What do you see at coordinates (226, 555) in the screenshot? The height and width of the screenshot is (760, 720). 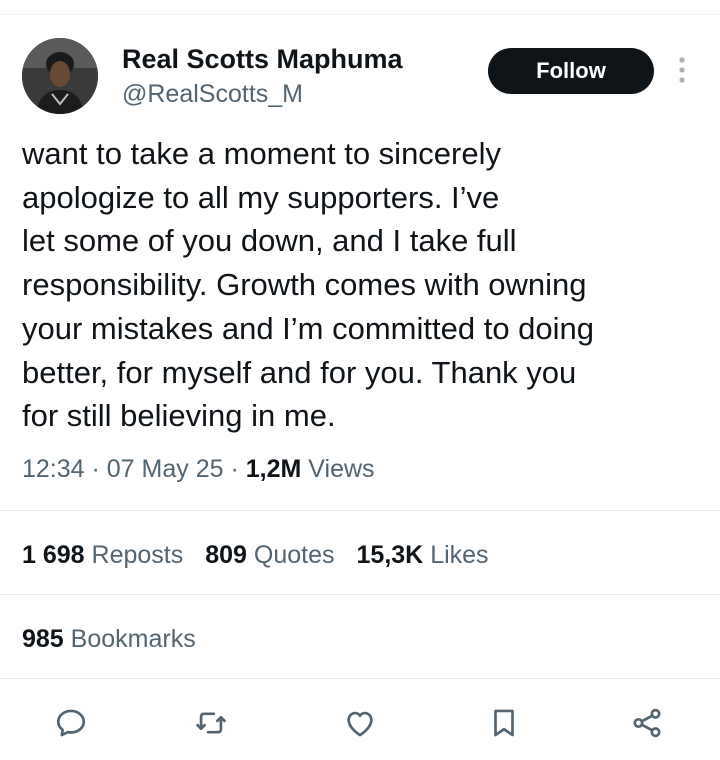 I see `quotes-count: 809` at bounding box center [226, 555].